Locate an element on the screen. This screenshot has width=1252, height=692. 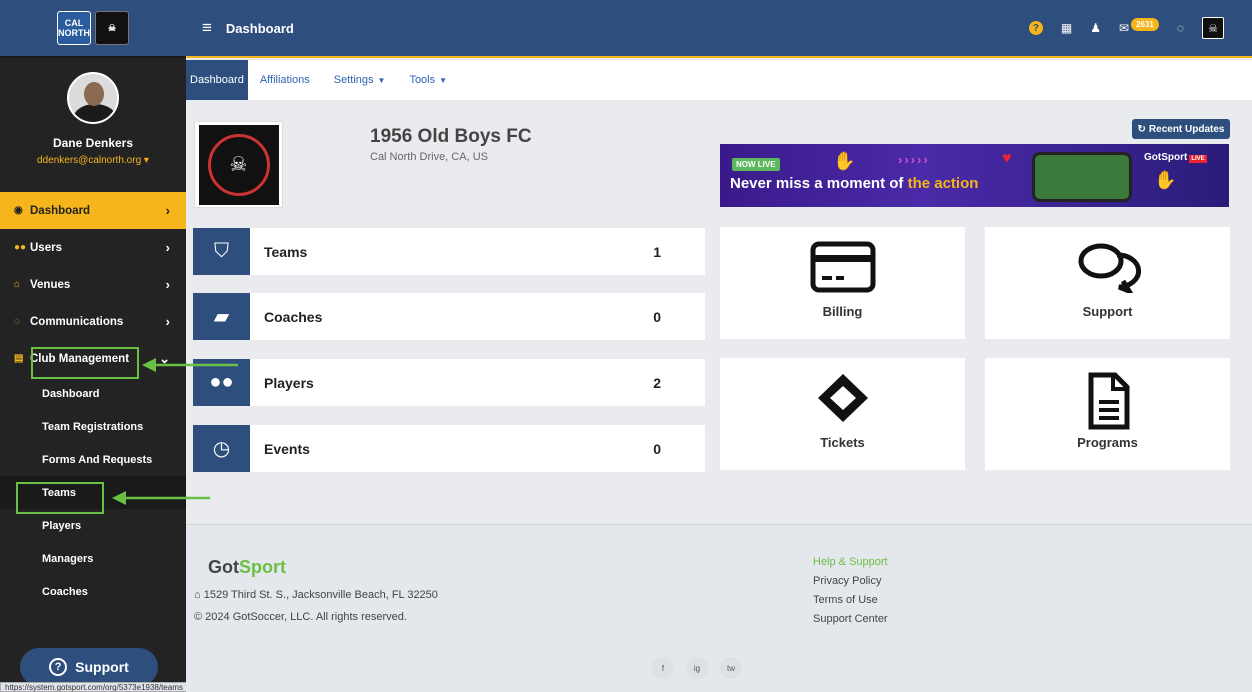
menu-icon: ≡ is located at coordinates (207, 28).